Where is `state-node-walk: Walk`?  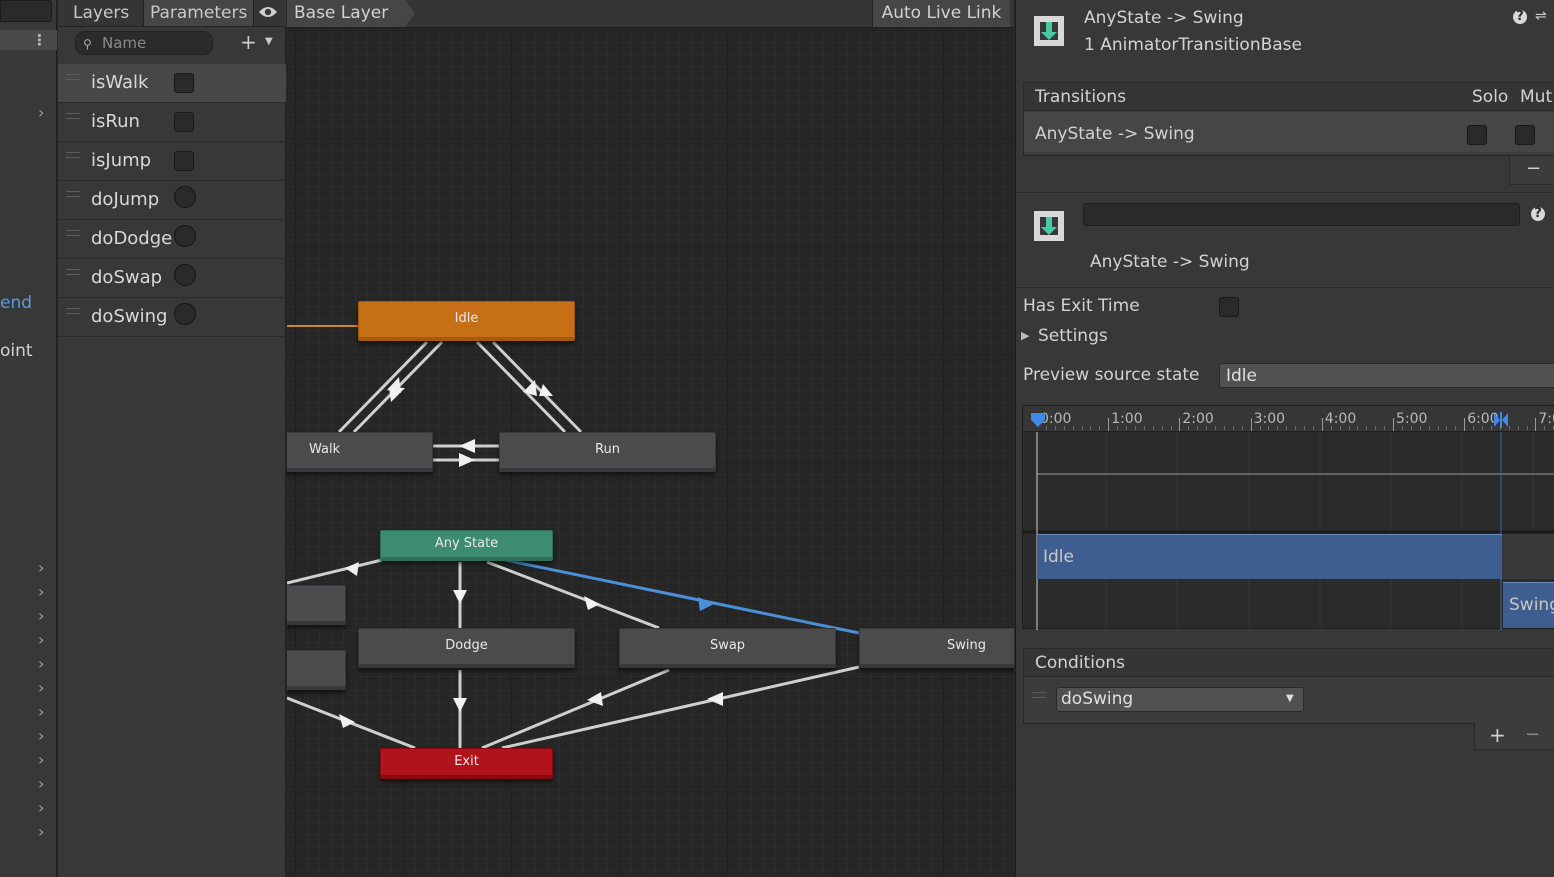
state-node-walk: Walk is located at coordinates (360, 452).